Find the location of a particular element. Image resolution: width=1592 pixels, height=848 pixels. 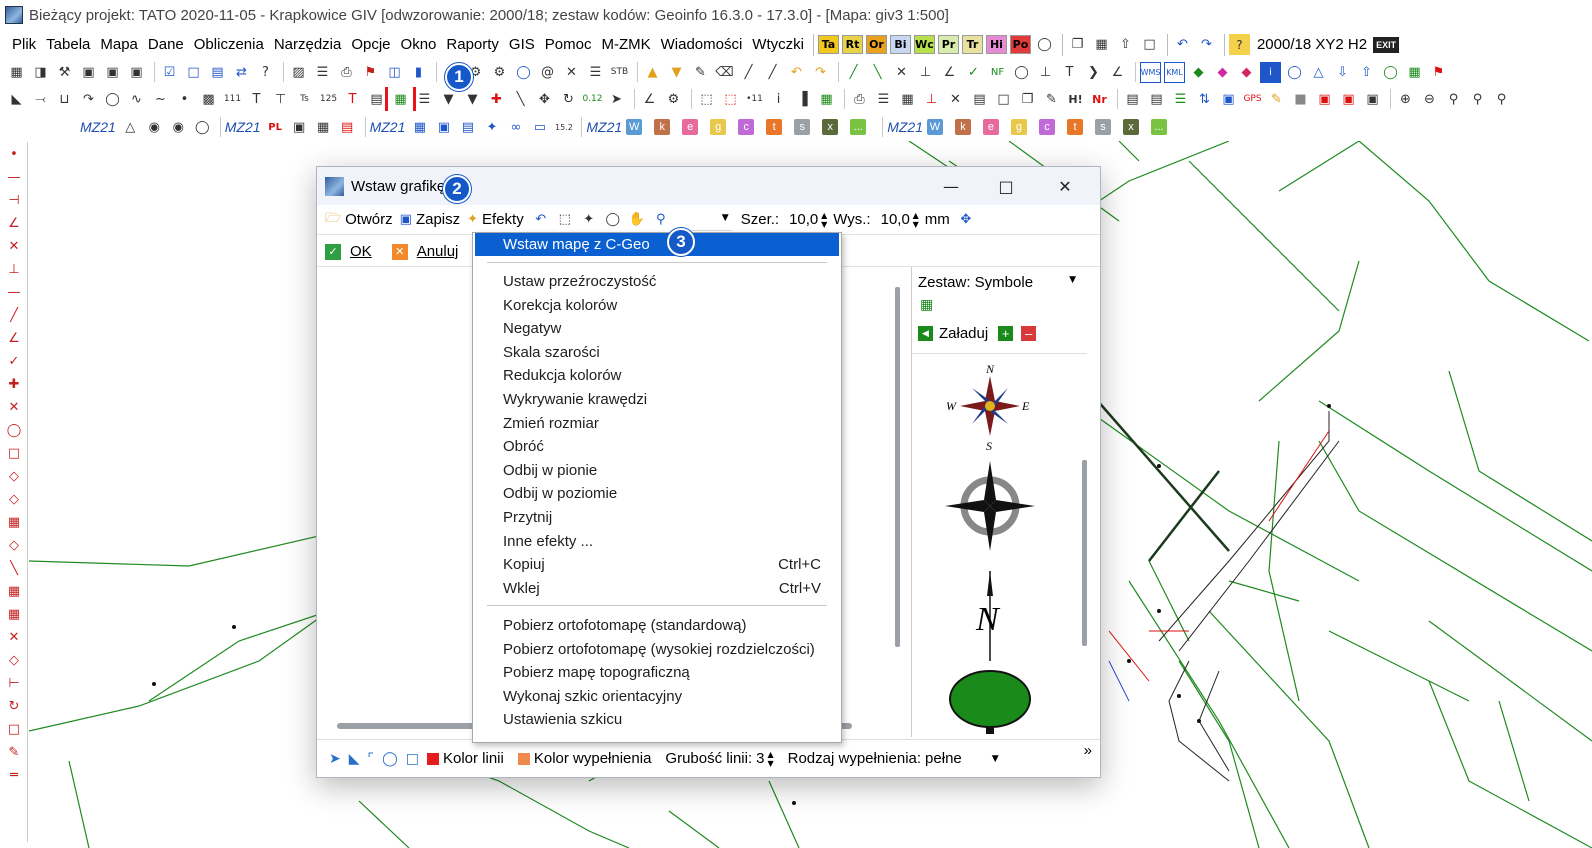

line-tool-icon: ╱ is located at coordinates (748, 72).